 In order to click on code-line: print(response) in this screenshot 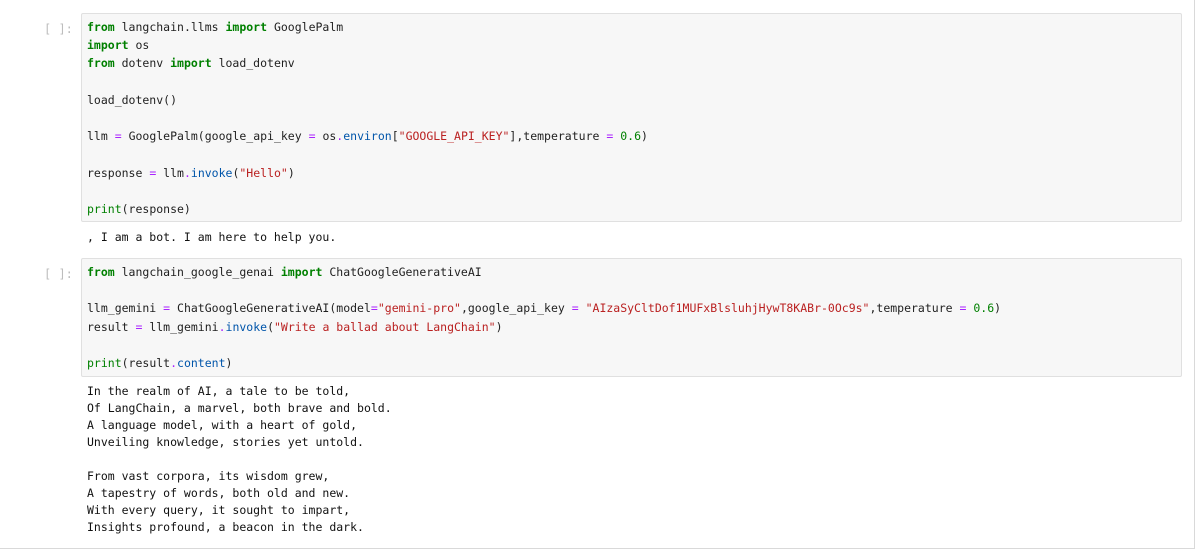, I will do `click(634, 209)`.